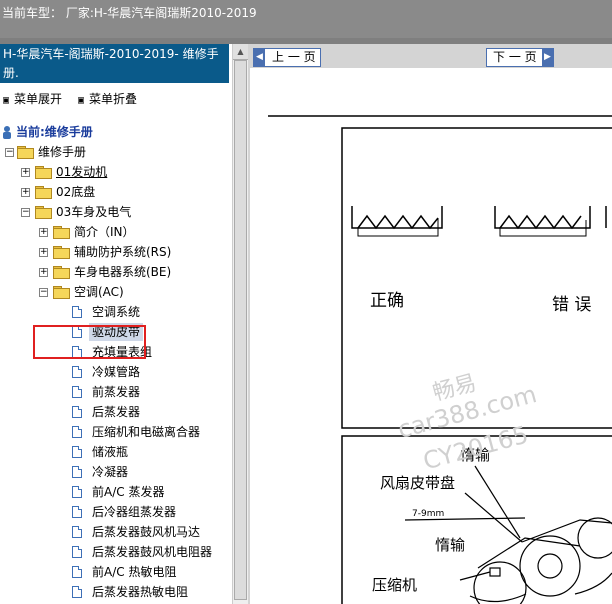  Describe the element at coordinates (115, 252) in the screenshot. I see `tree-node-restraint: + 辅助防护系统(RS)` at that location.